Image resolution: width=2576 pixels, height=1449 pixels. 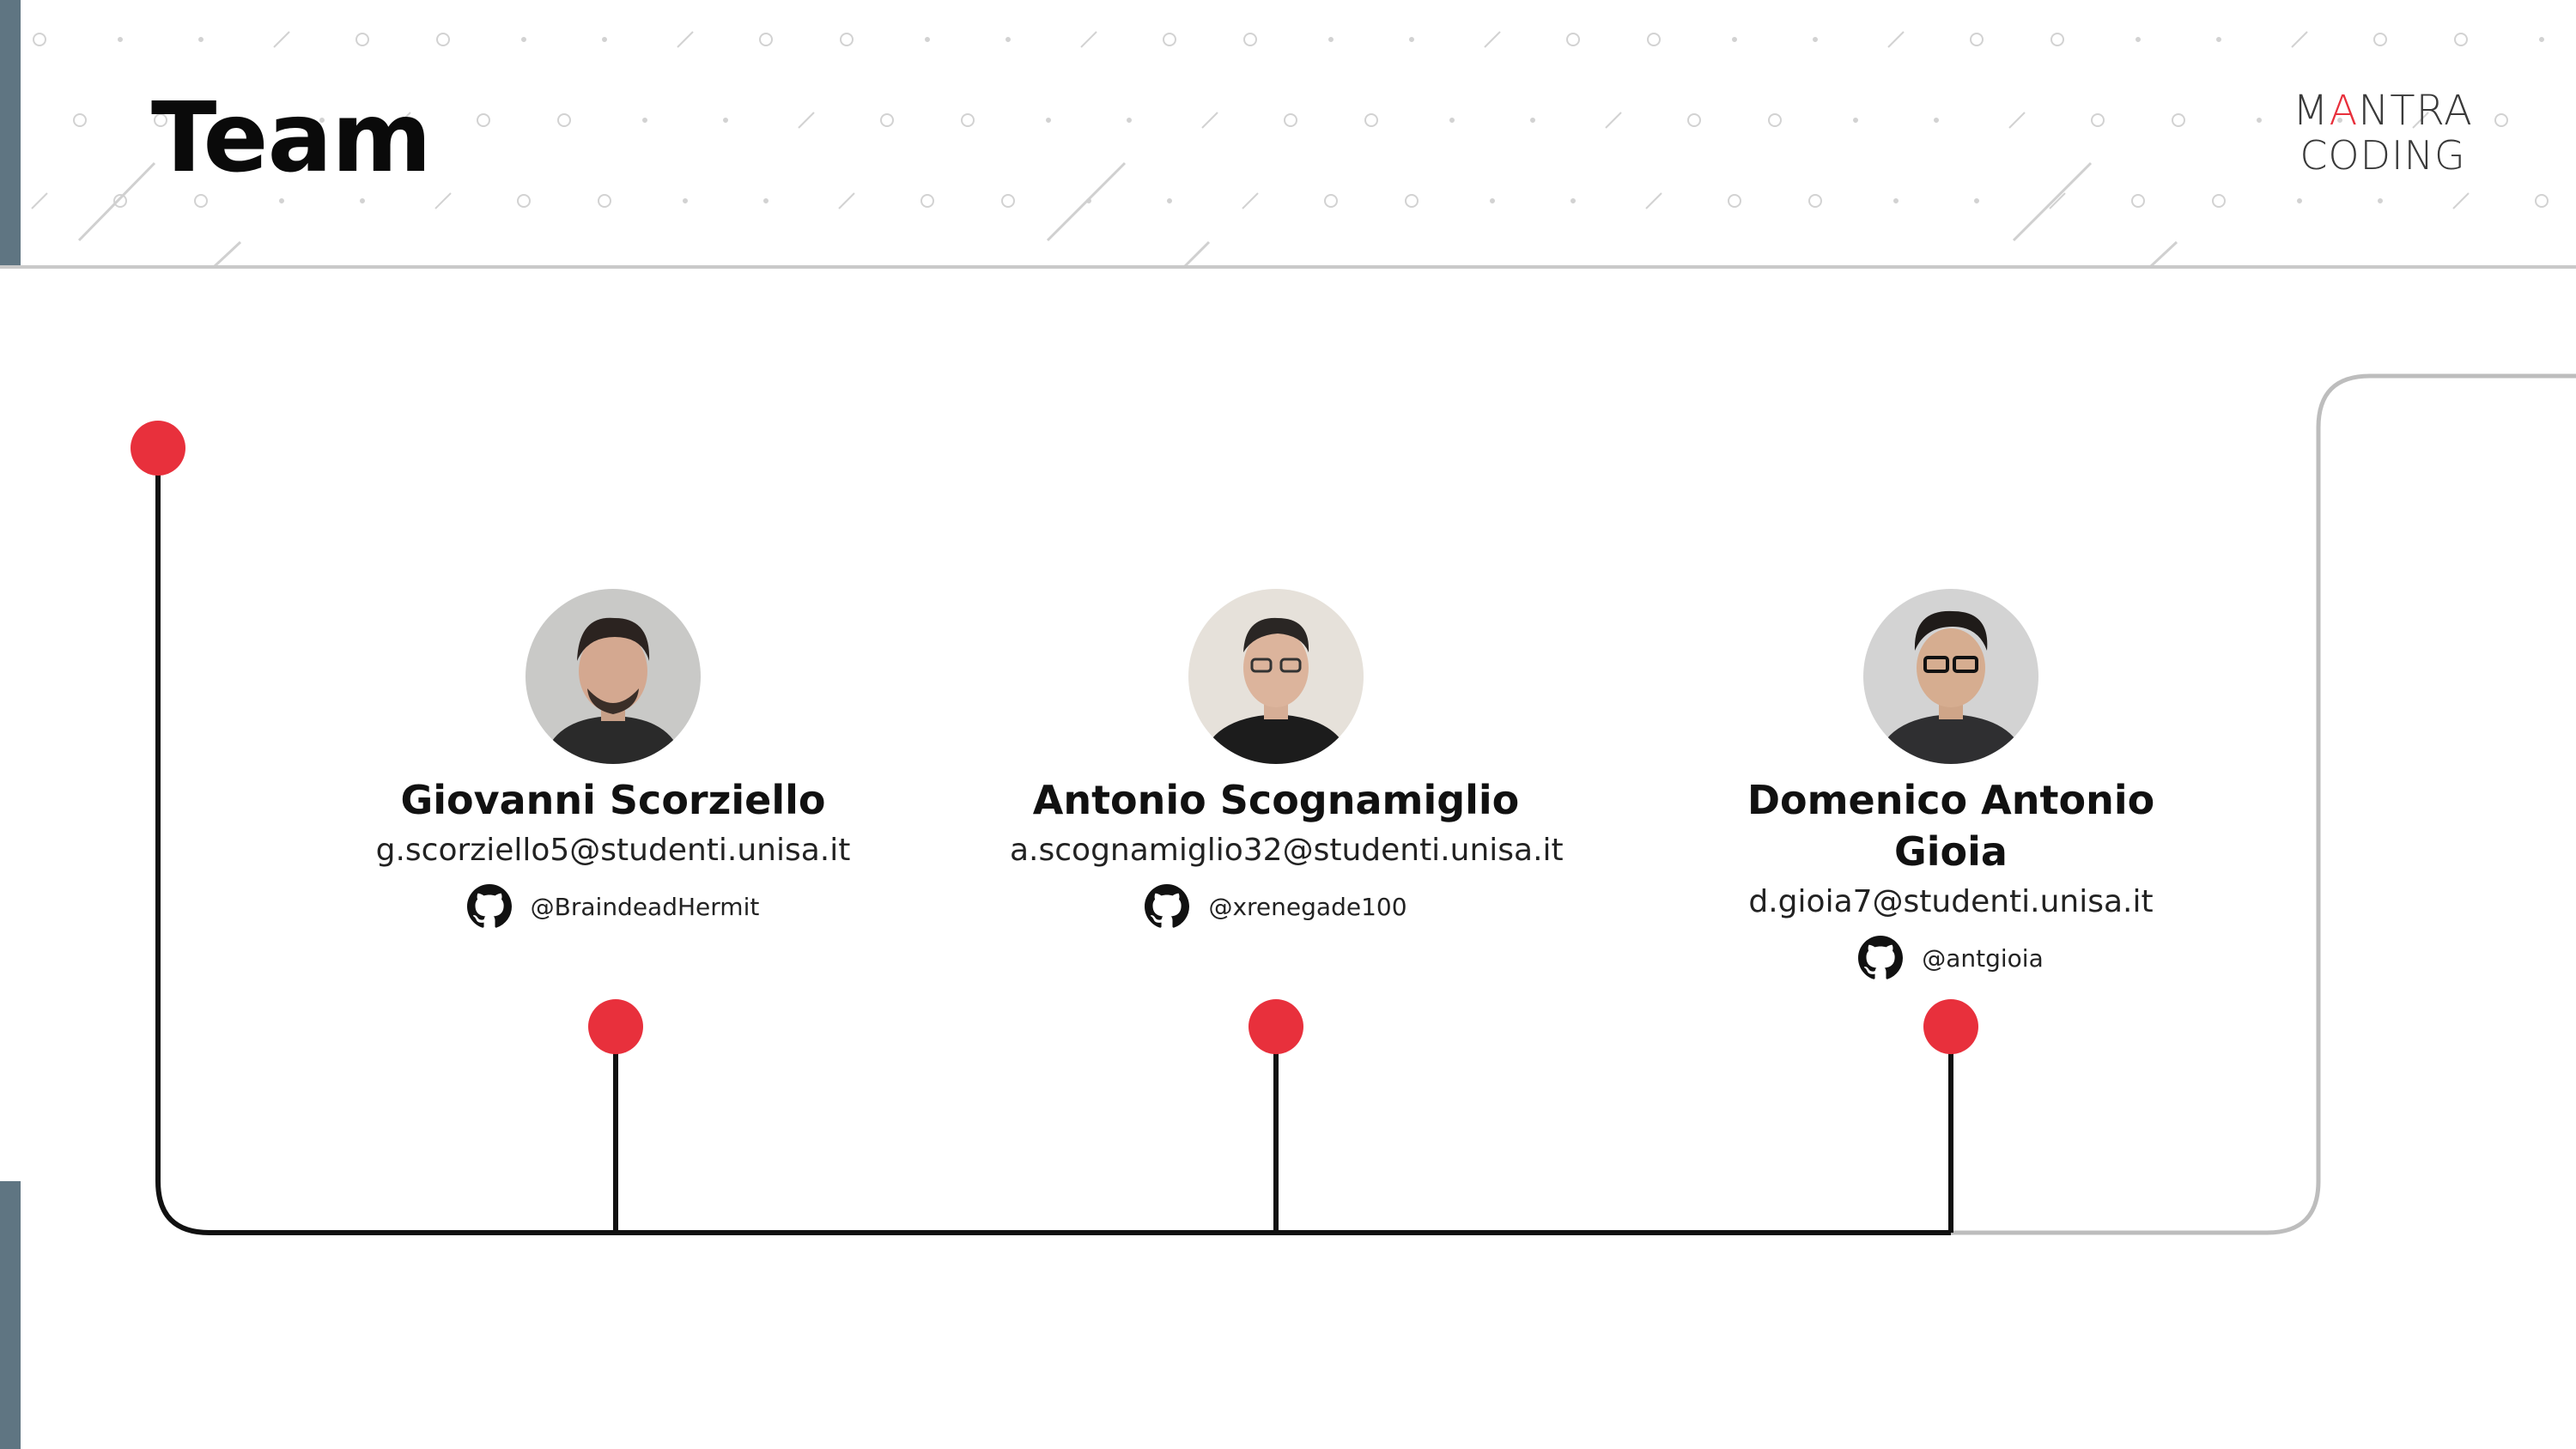 What do you see at coordinates (1951, 826) in the screenshot?
I see `member-name: Domenico Antonio Gioia` at bounding box center [1951, 826].